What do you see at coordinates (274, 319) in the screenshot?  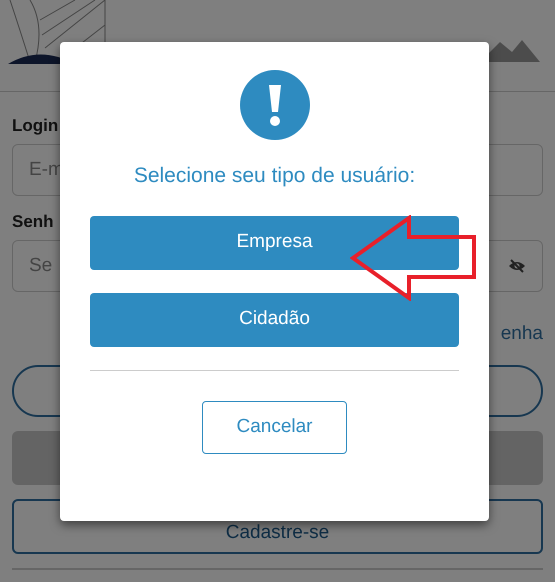 I see `user-type-button: Cidadão` at bounding box center [274, 319].